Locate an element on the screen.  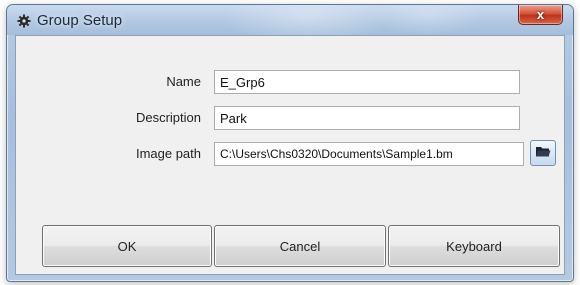
name-row: Name is located at coordinates (290, 82).